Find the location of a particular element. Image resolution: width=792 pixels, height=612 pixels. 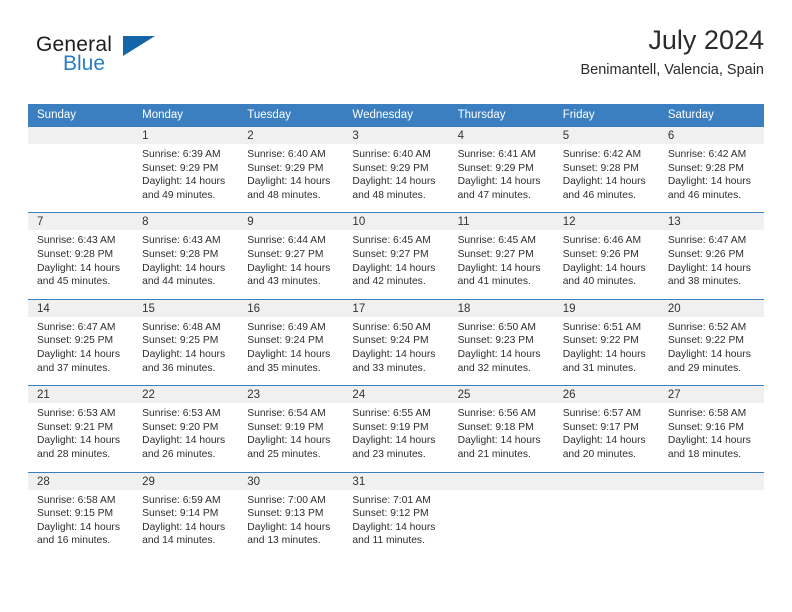

sunset-text: Sunset: 9:14 PM is located at coordinates (180, 514).